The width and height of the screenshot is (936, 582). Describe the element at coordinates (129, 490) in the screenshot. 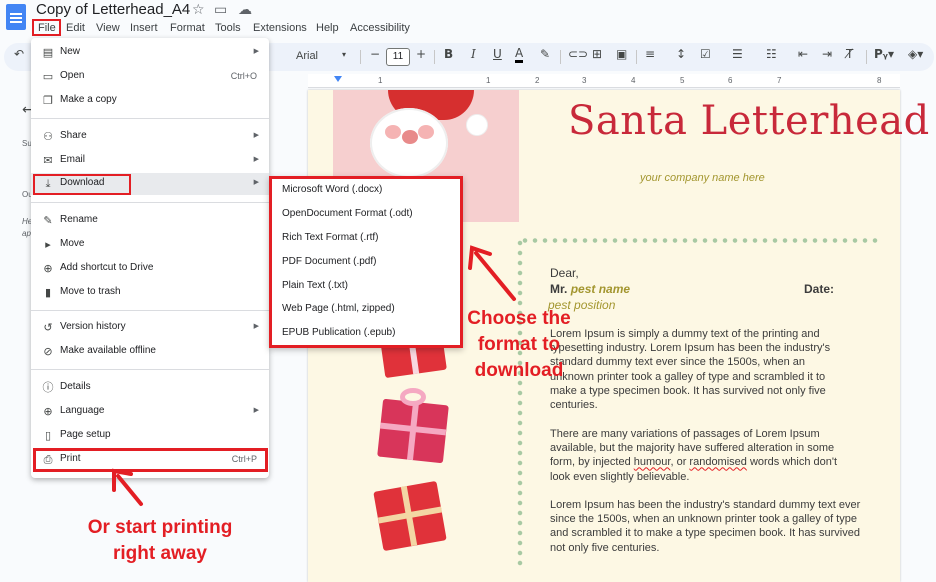

I see `arrow-line-print` at that location.